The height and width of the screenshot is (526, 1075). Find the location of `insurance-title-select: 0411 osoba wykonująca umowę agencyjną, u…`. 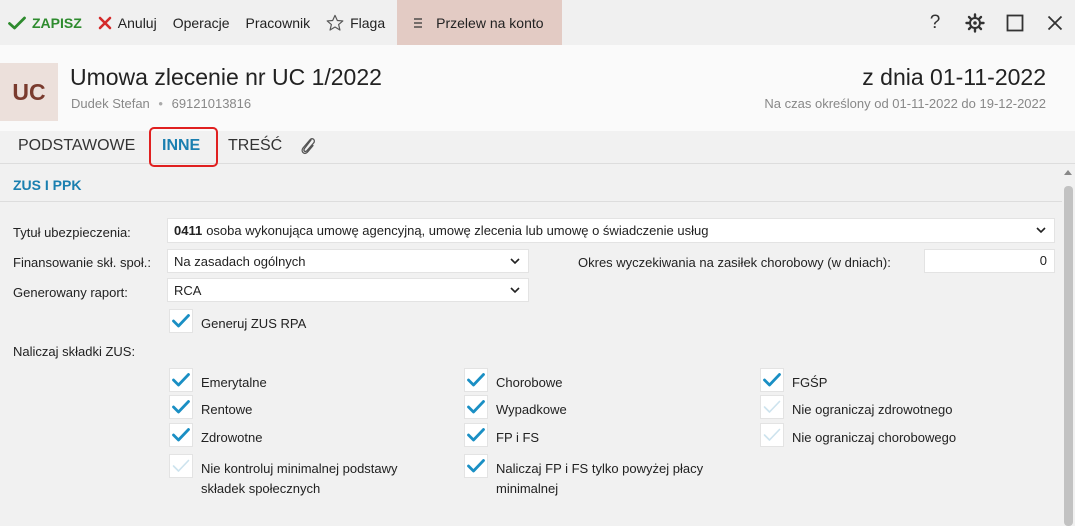

insurance-title-select: 0411 osoba wykonująca umowę agencyjną, u… is located at coordinates (611, 230).